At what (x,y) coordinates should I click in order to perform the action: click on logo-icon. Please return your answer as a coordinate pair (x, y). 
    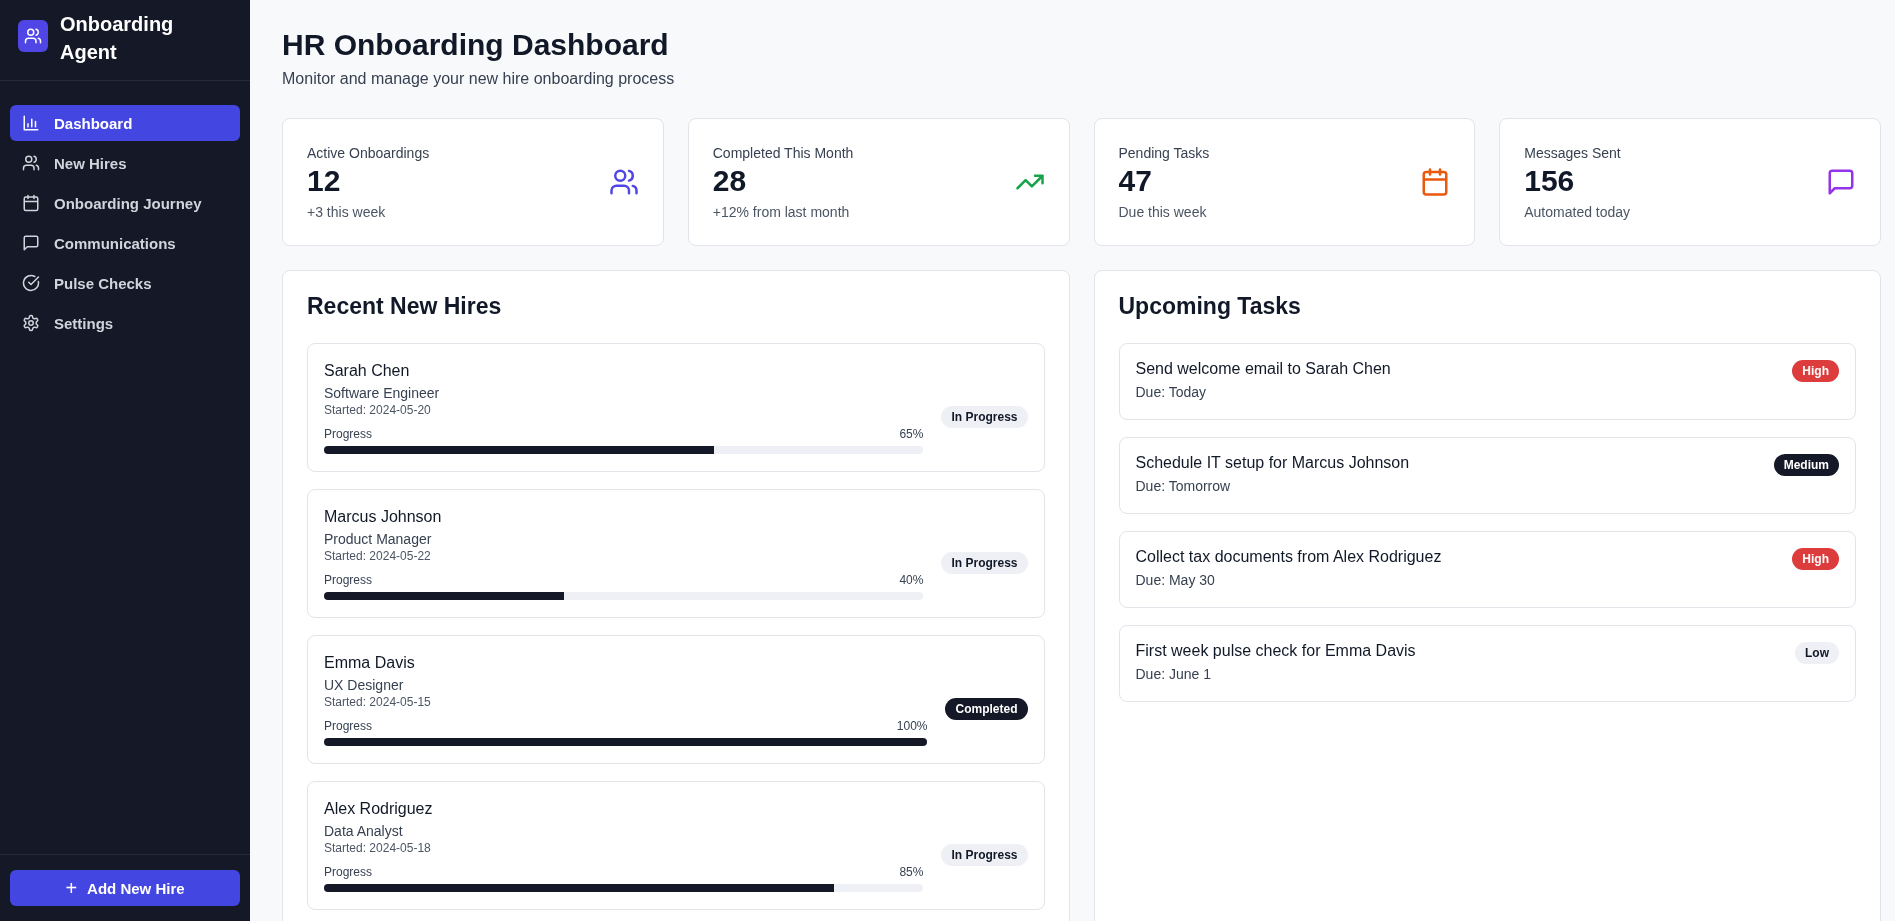
    Looking at the image, I should click on (33, 36).